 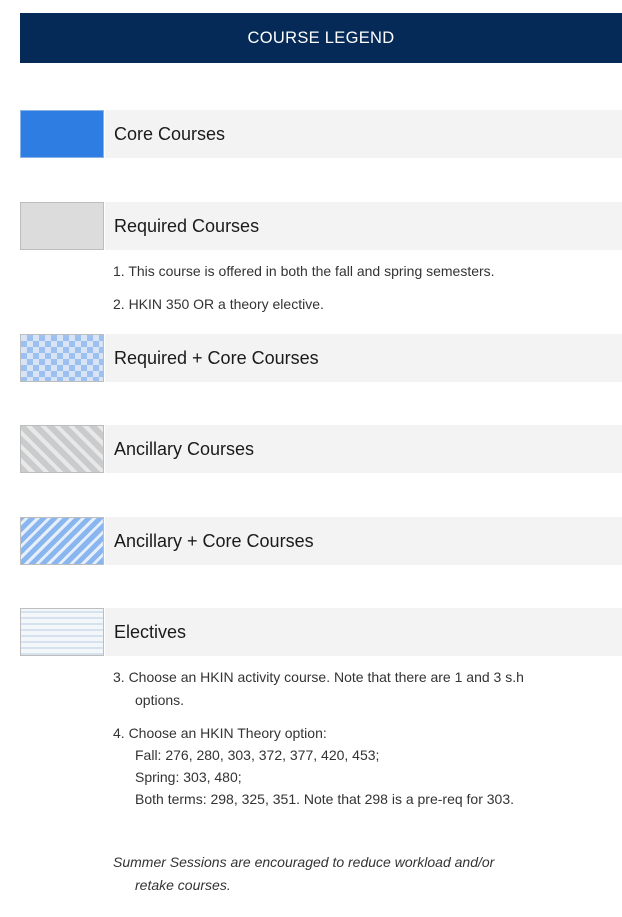 I want to click on note-2: 2. HKIN 350 OR a theory elective., so click(x=218, y=304).